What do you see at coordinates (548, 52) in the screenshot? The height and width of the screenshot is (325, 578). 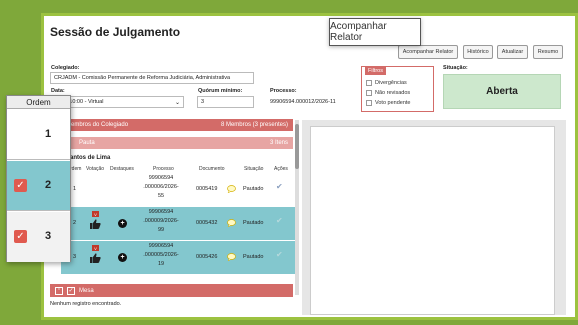 I see `resumo-button: Resumo` at bounding box center [548, 52].